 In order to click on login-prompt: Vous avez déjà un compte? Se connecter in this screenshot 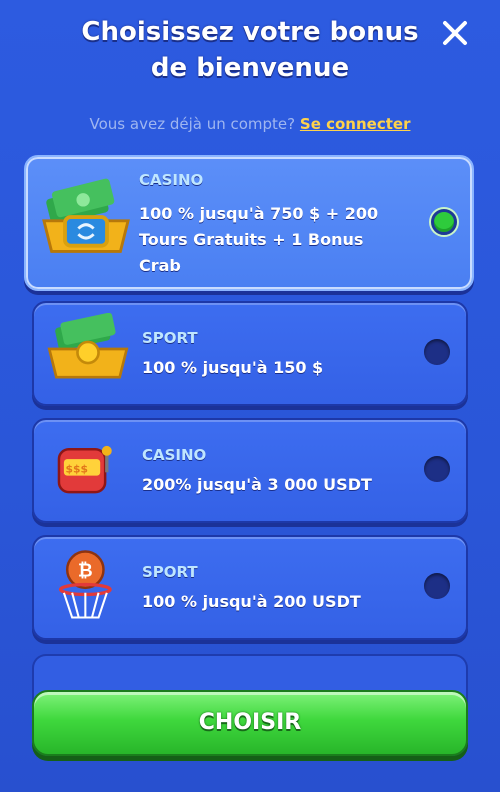, I will do `click(250, 124)`.